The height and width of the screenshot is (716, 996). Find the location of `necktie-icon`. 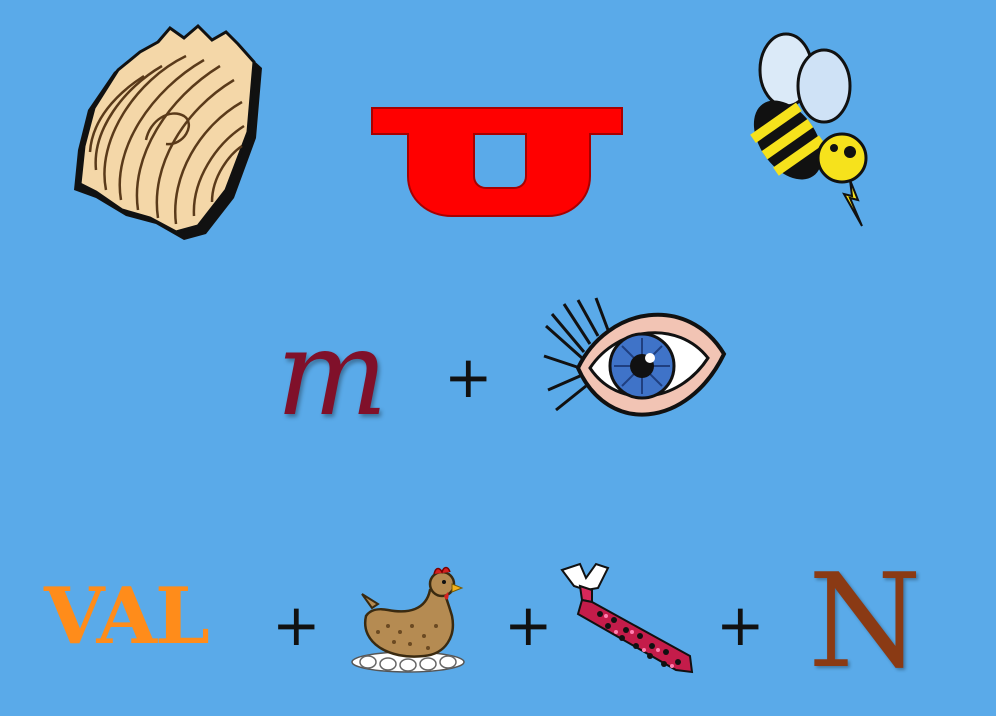

necktie-icon is located at coordinates (627, 618).